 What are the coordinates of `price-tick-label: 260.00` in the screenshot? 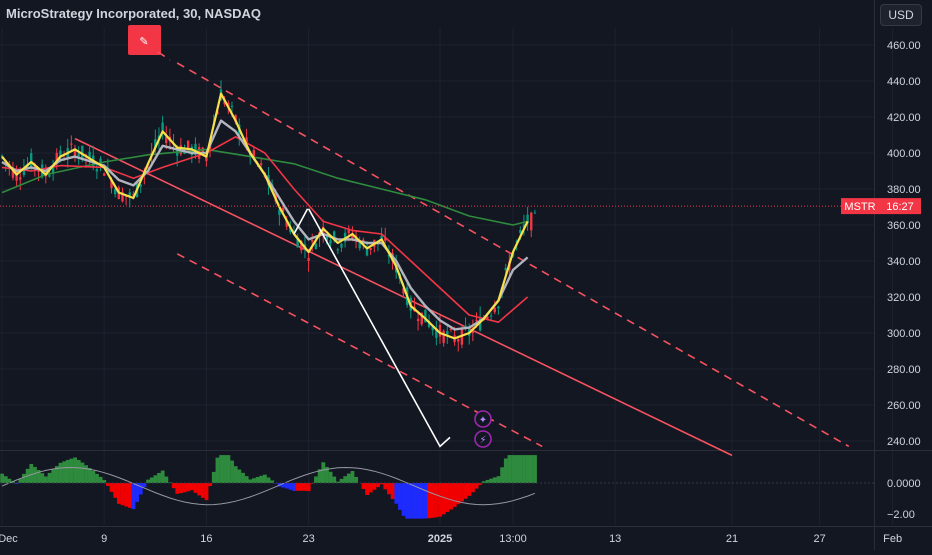 It's located at (904, 406).